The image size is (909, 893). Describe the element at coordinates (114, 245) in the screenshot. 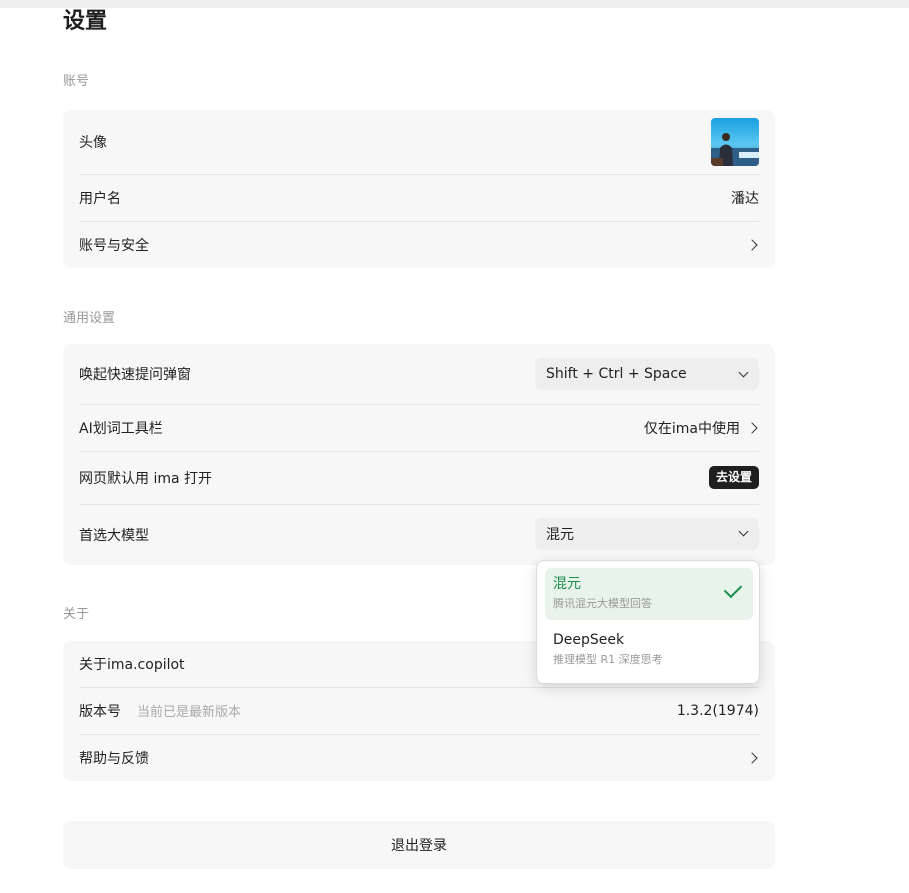

I see `account-security-label: 账号与安全` at that location.